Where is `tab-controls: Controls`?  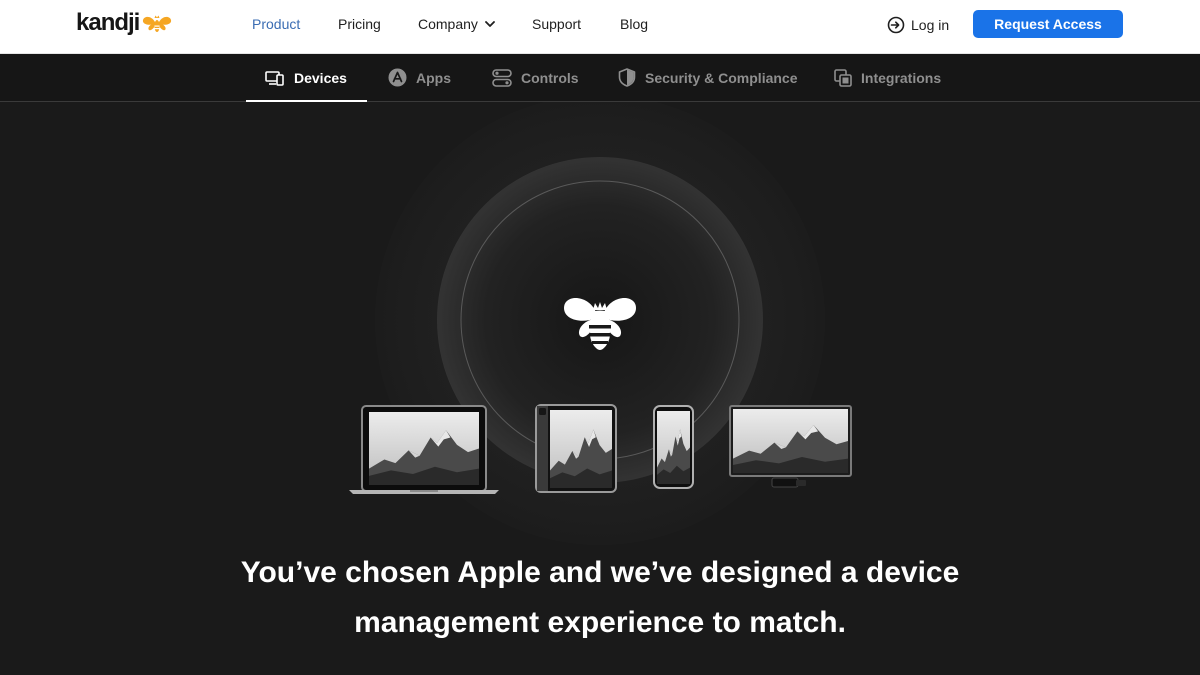
tab-controls: Controls is located at coordinates (535, 77).